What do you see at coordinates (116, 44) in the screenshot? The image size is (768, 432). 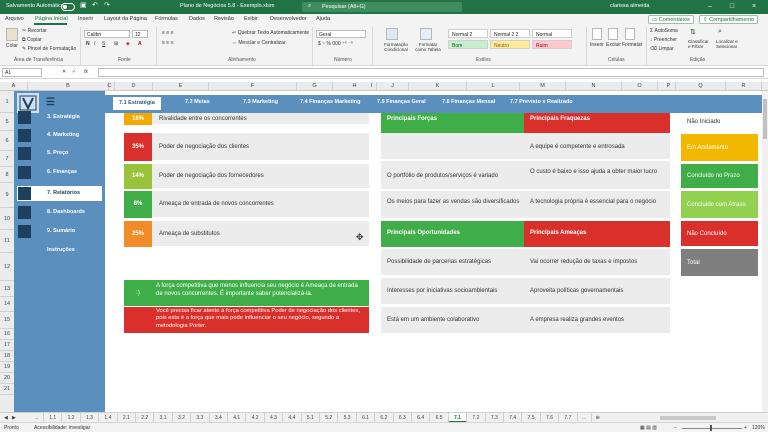 I see `borders-icon: ⊞` at bounding box center [116, 44].